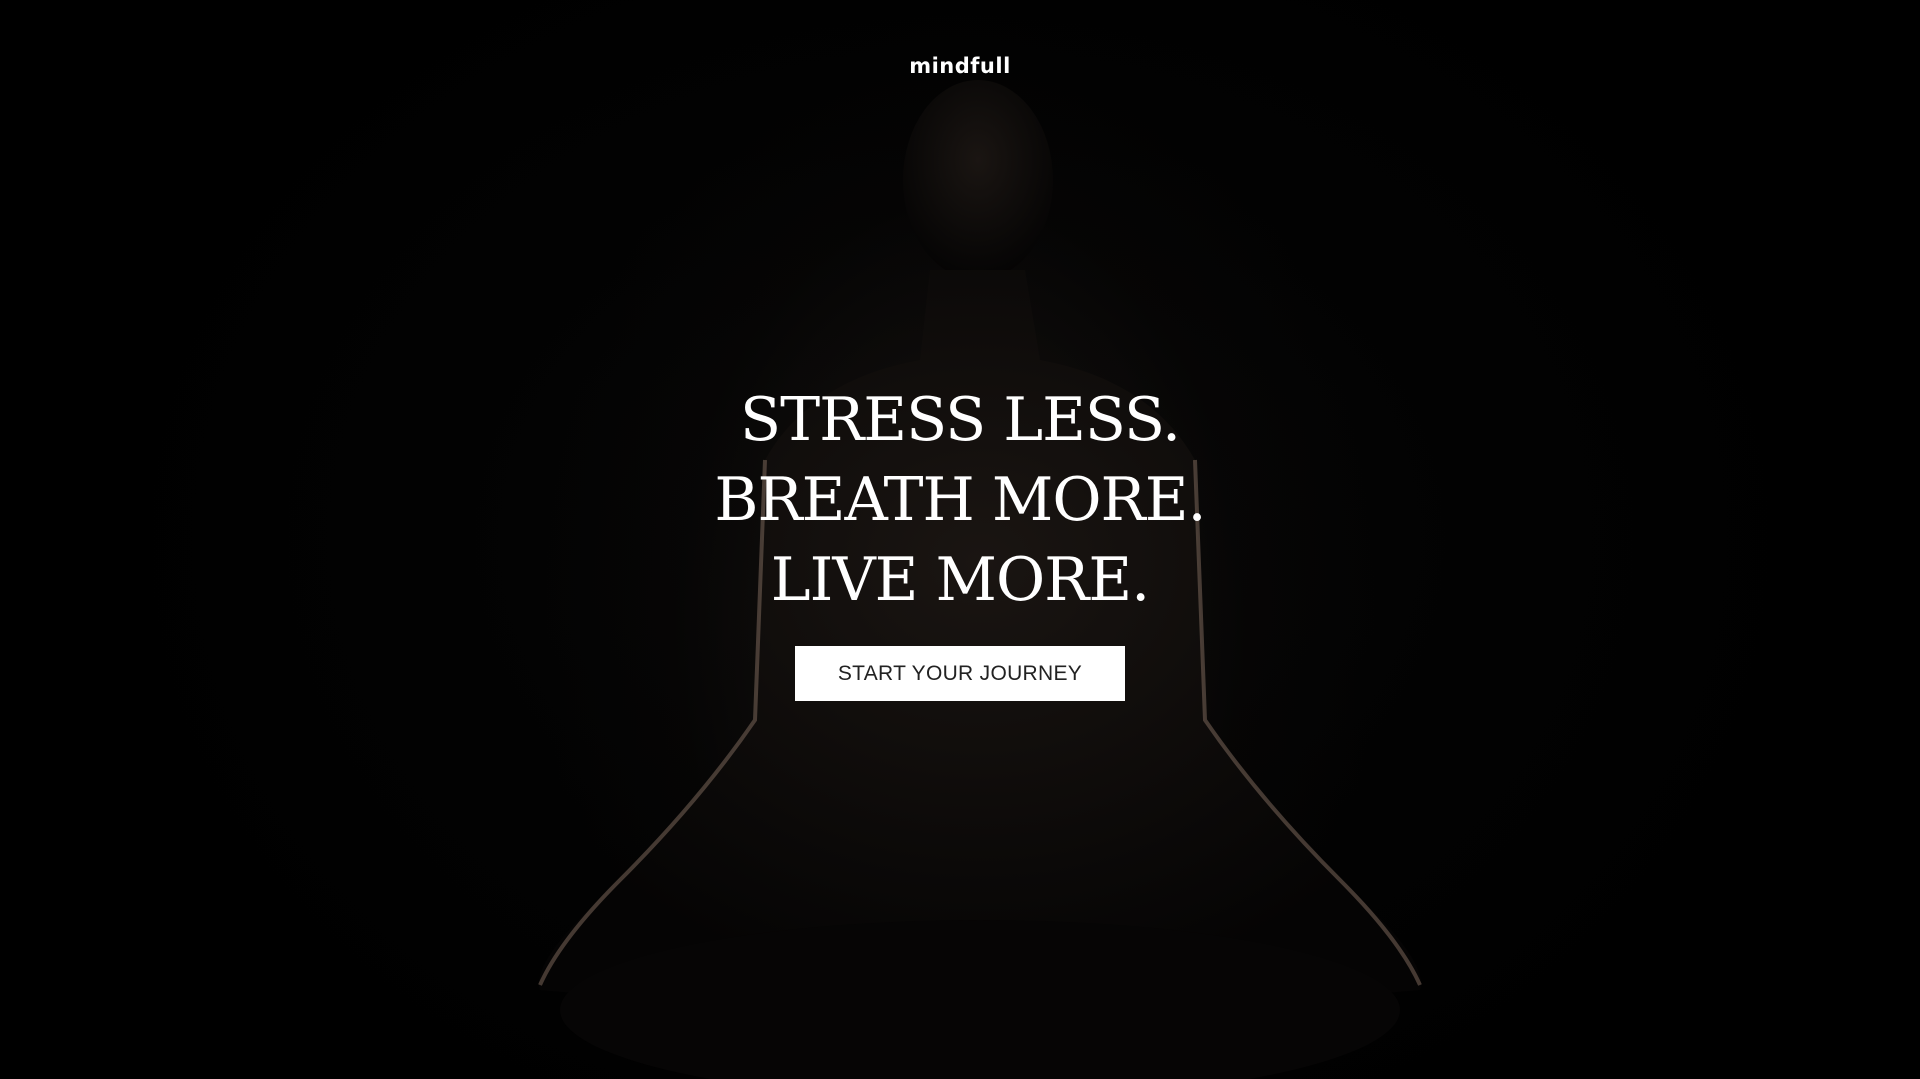 The height and width of the screenshot is (1079, 1920). I want to click on headline-line-2: BREATH MORE., so click(960, 500).